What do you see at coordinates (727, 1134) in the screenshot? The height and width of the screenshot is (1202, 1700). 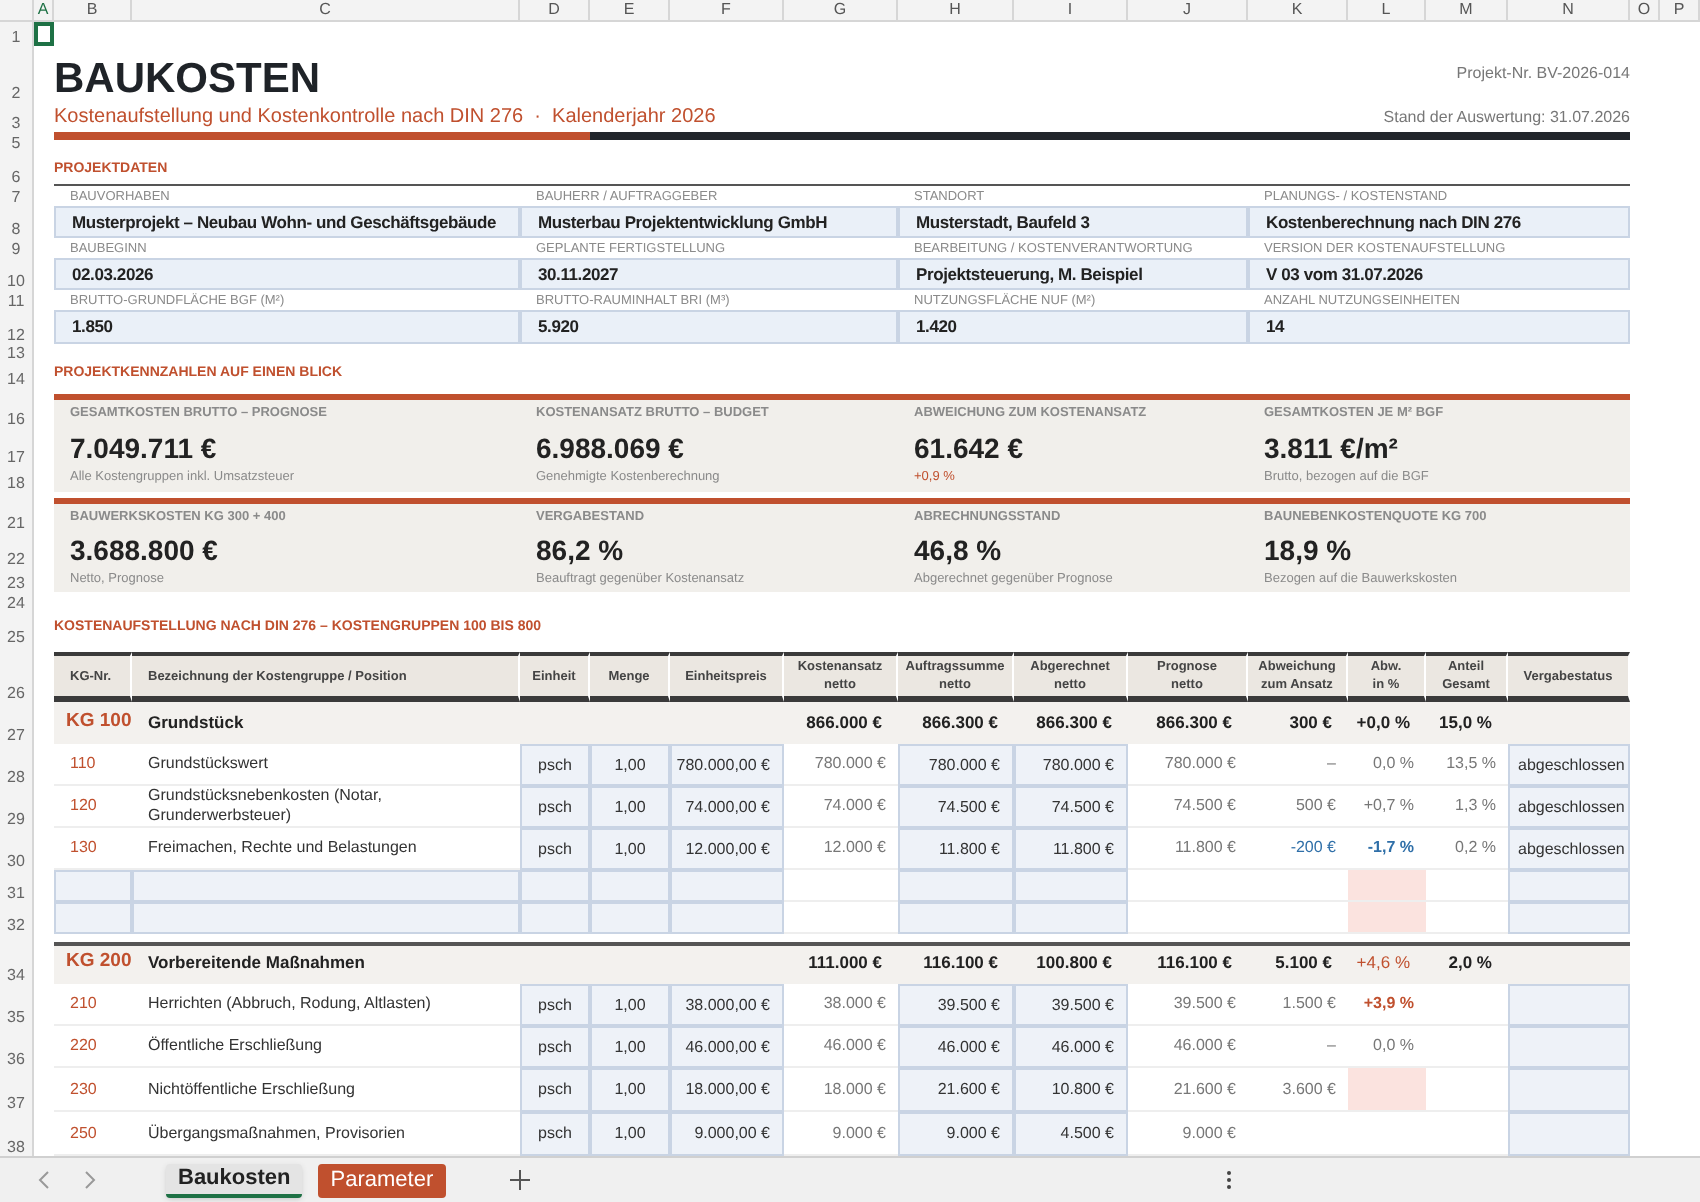 I see `table-cell: 9.000,00 €` at bounding box center [727, 1134].